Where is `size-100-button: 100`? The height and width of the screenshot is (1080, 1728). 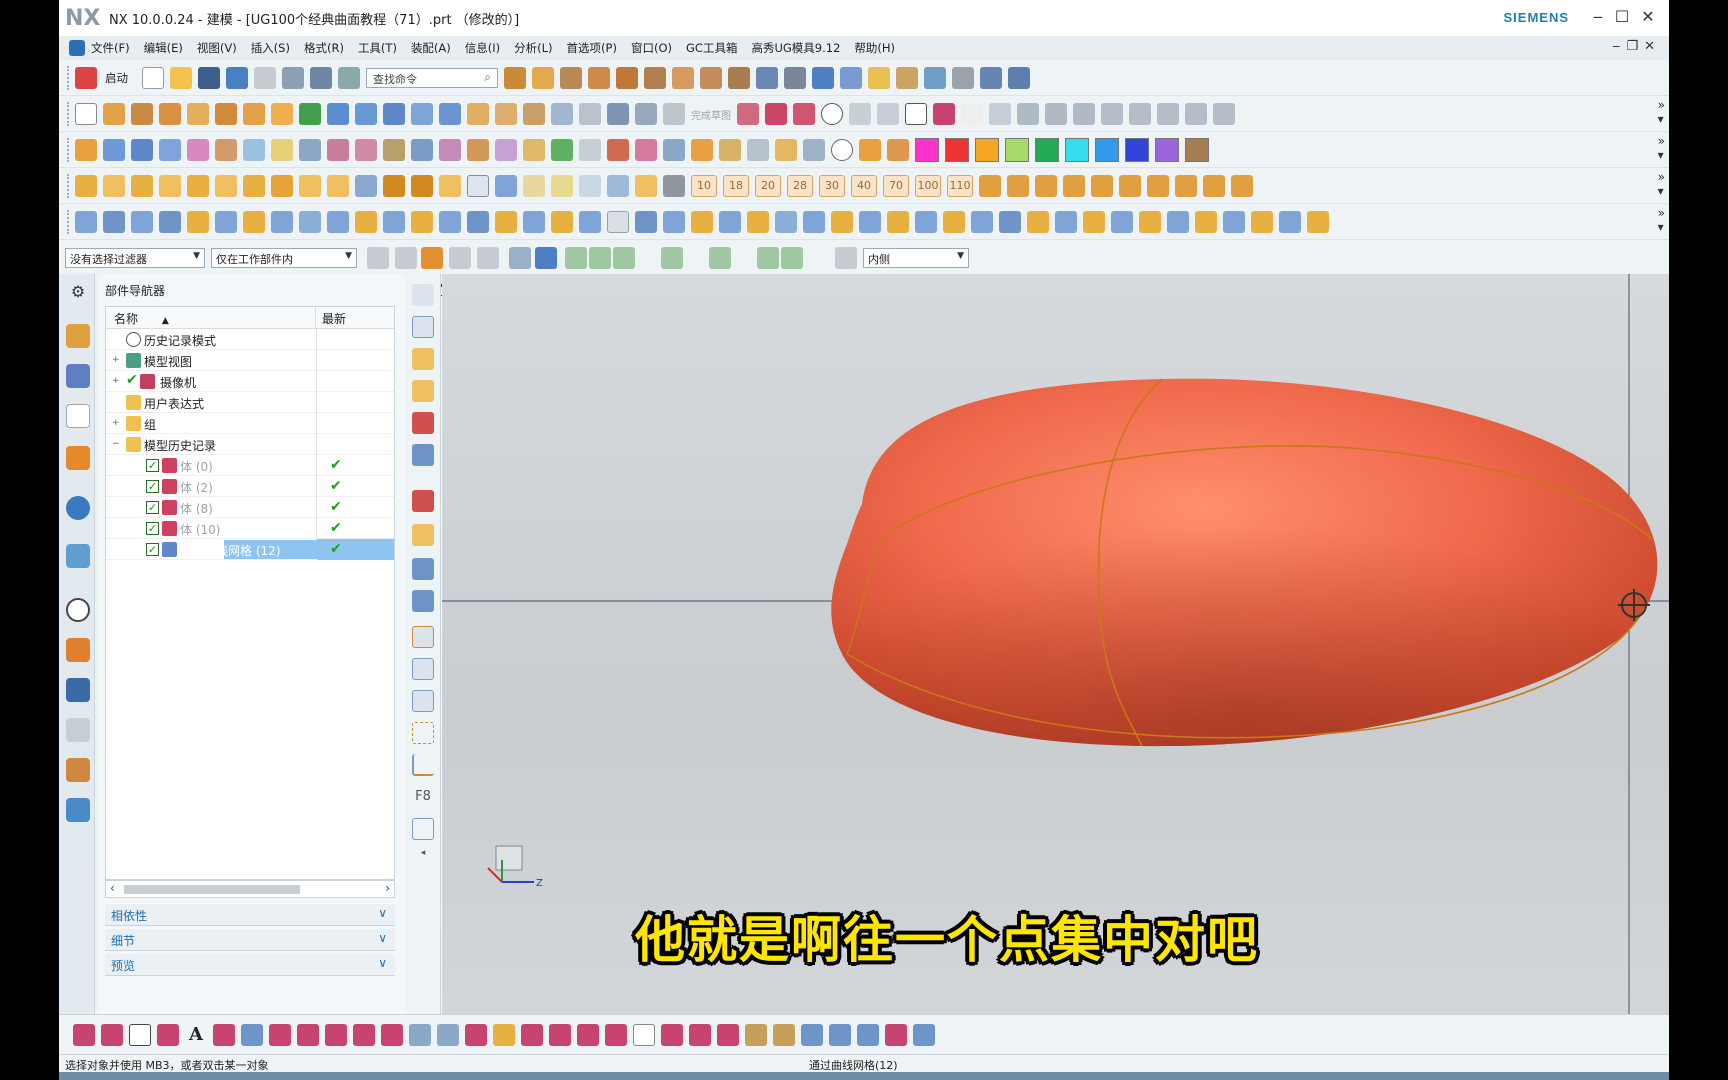 size-100-button: 100 is located at coordinates (928, 186).